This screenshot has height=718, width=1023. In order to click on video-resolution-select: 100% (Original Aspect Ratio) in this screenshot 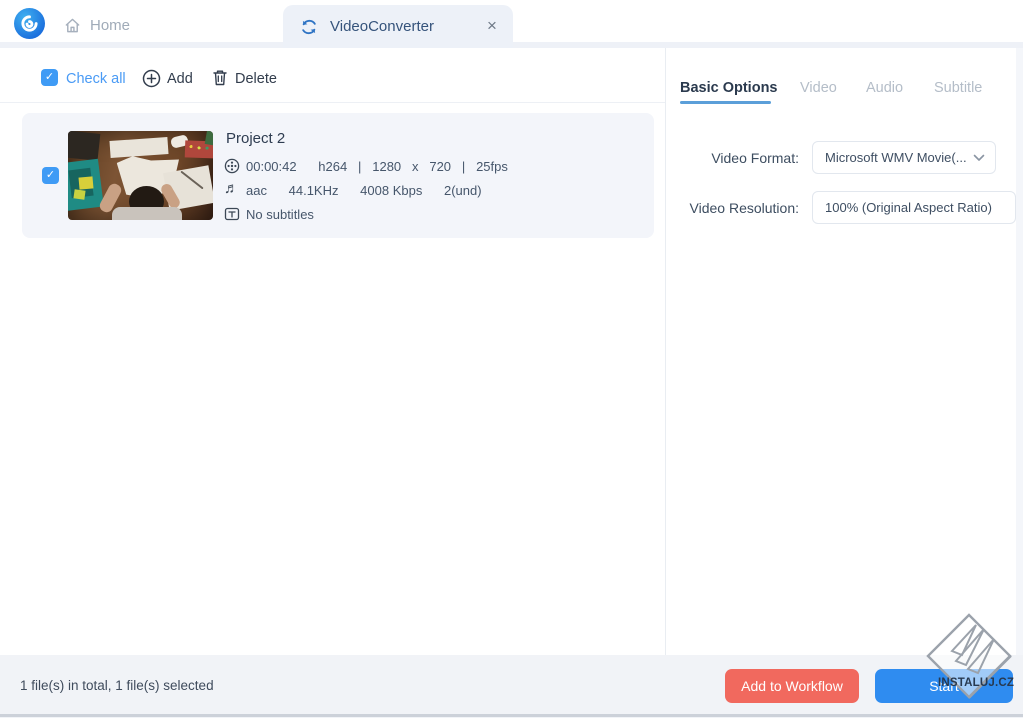, I will do `click(914, 207)`.